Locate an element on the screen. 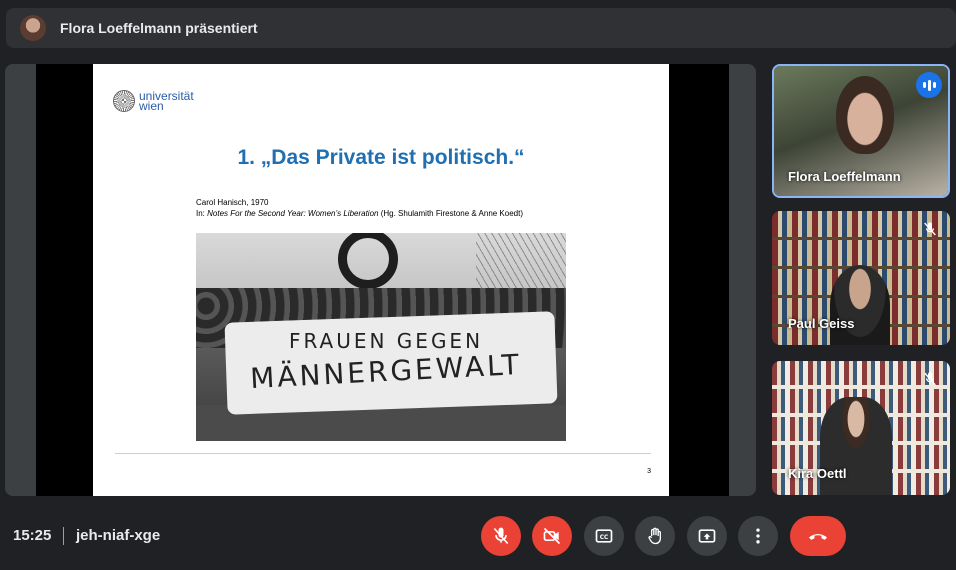  presenter-avatar is located at coordinates (33, 28).